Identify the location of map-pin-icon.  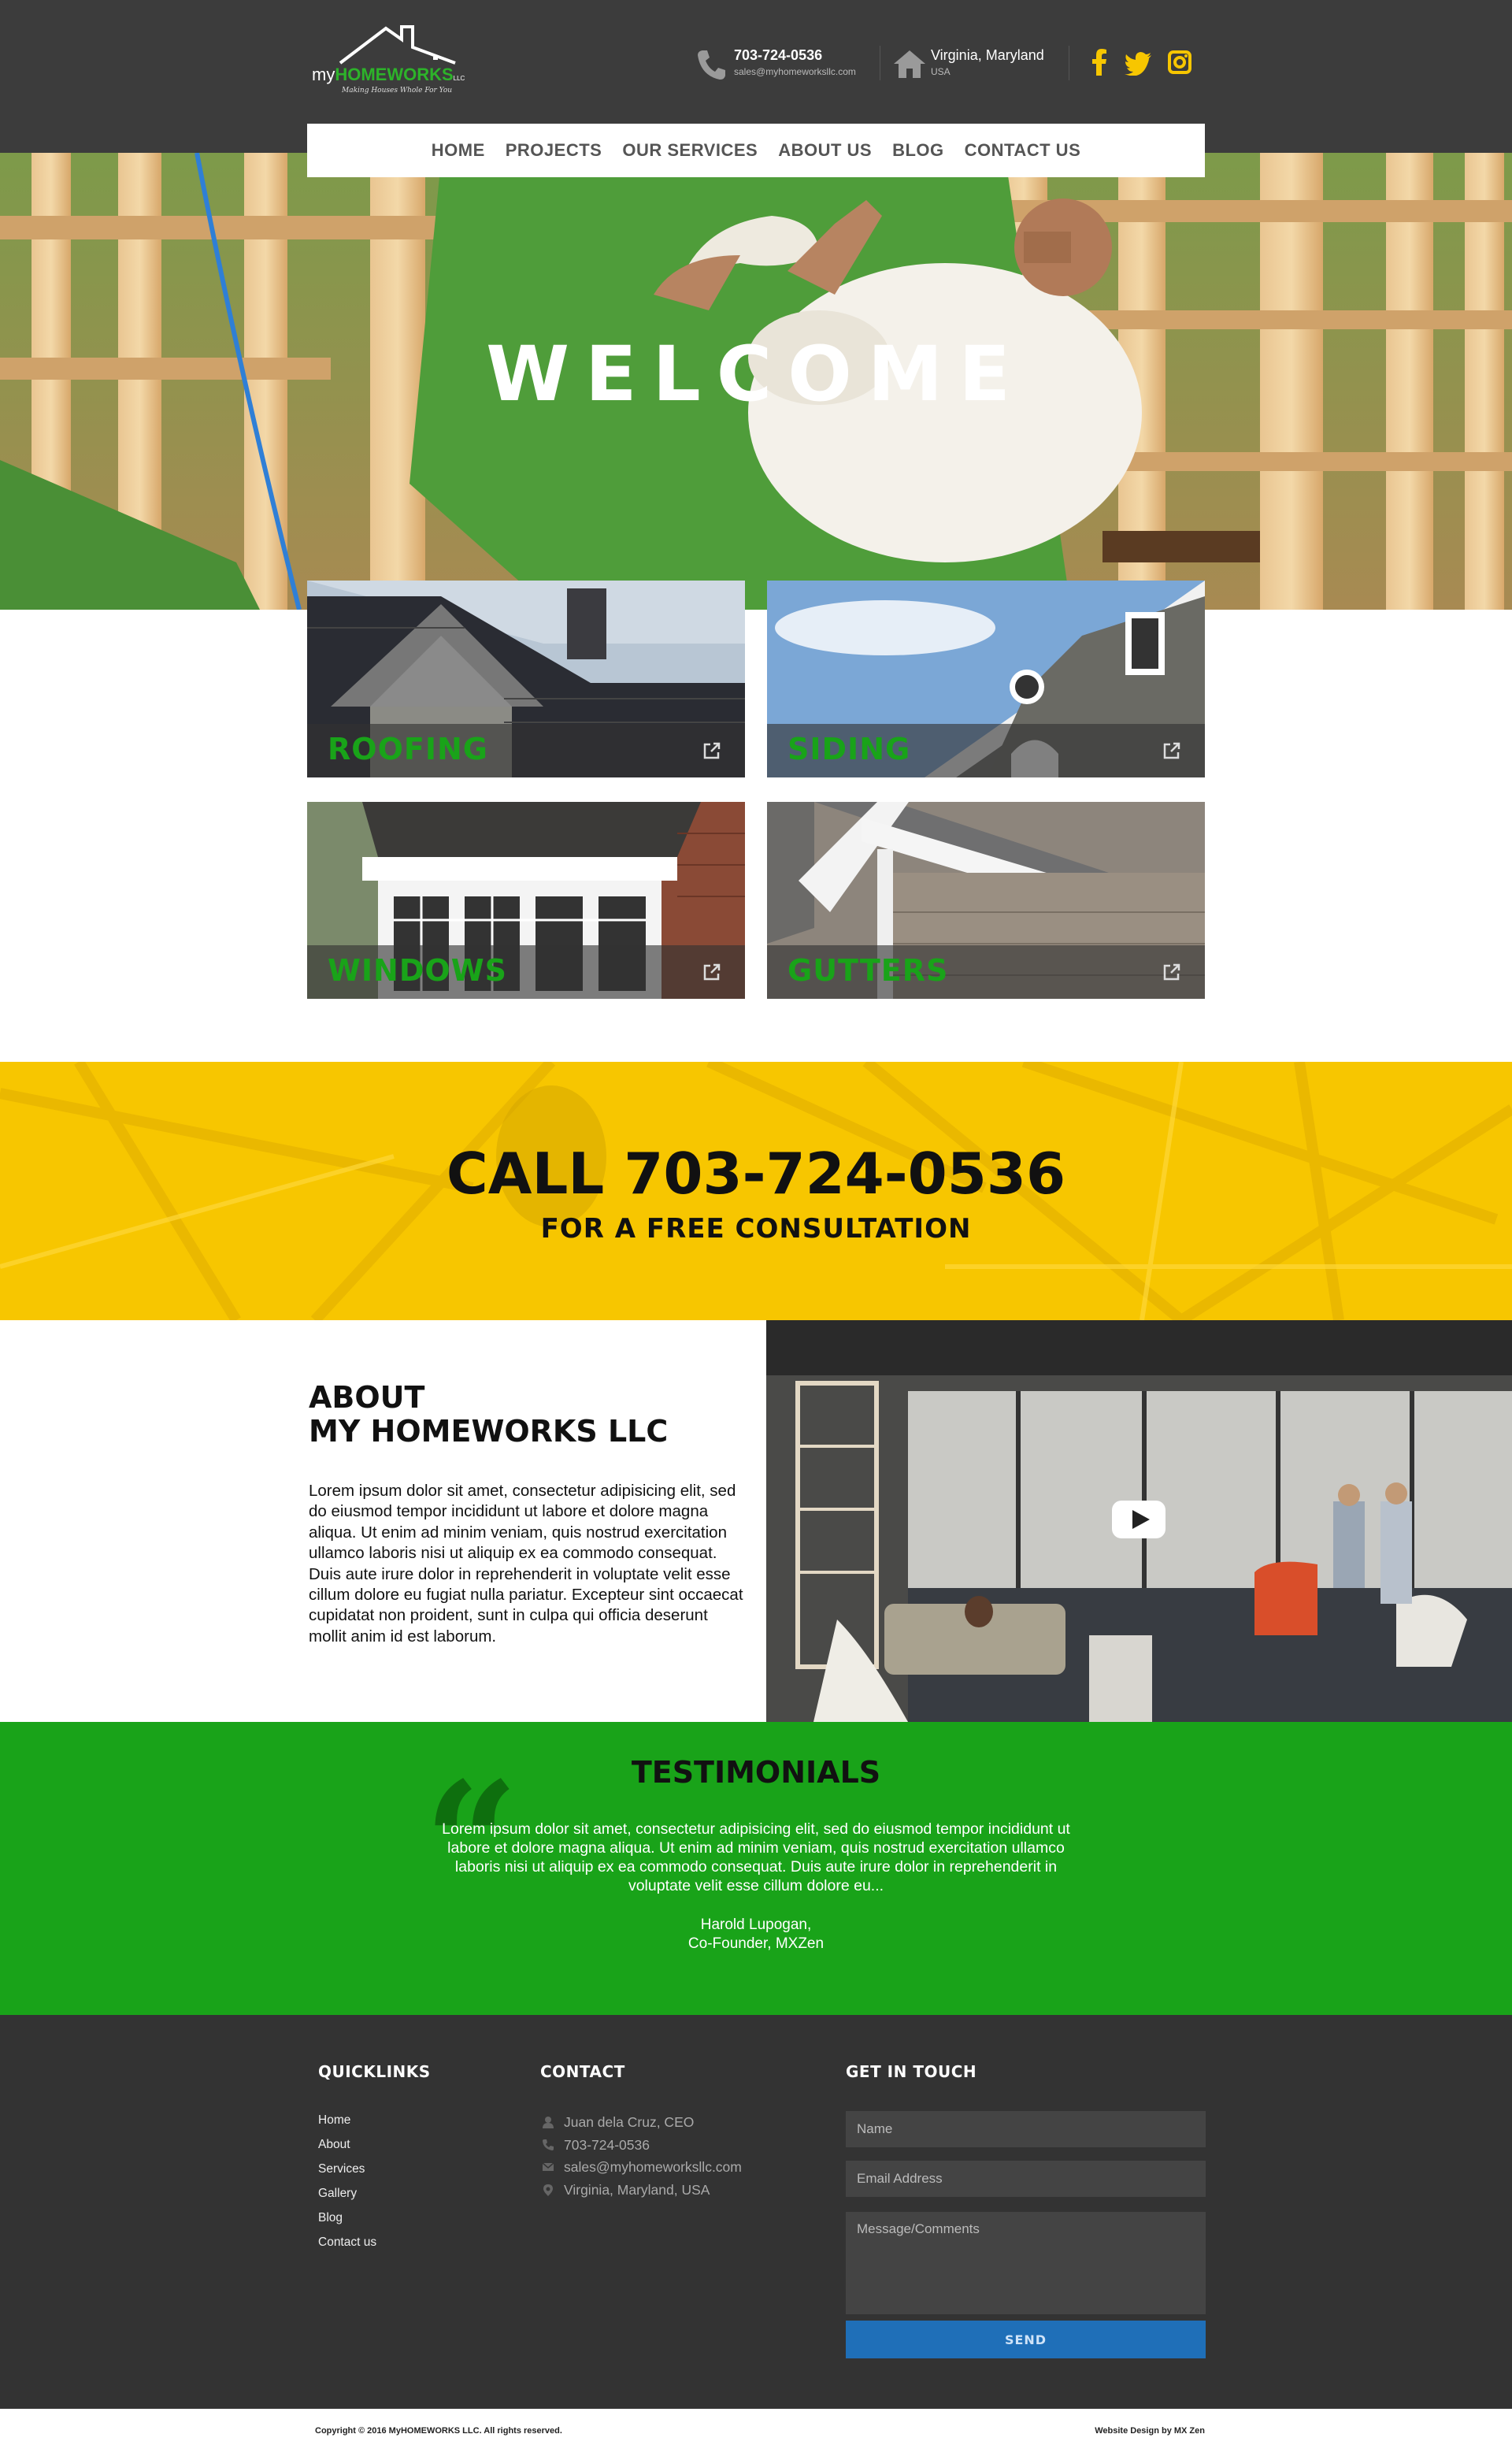
(548, 2190).